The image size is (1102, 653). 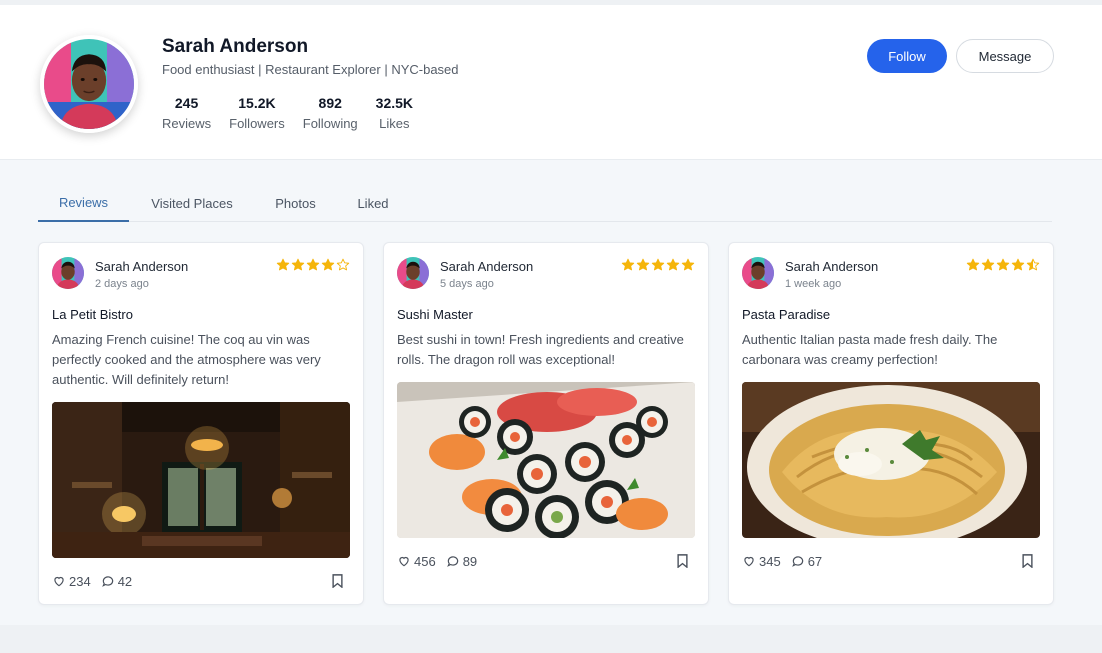 What do you see at coordinates (546, 561) in the screenshot?
I see `review-footer: 456 89` at bounding box center [546, 561].